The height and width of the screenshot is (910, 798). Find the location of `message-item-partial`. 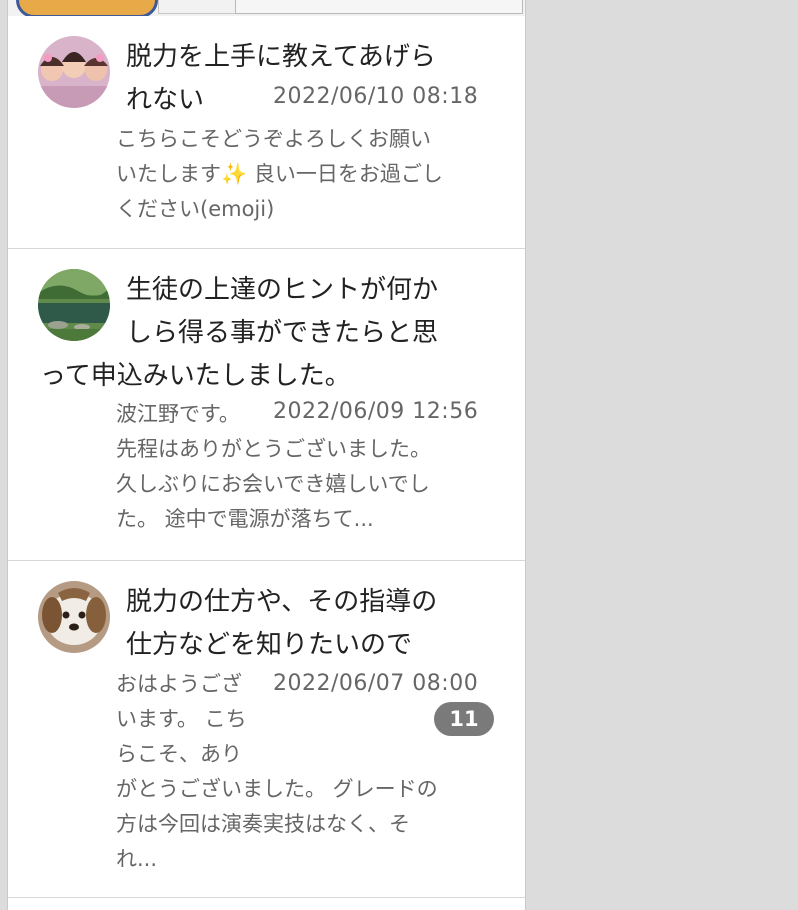

message-item-partial is located at coordinates (266, 903).